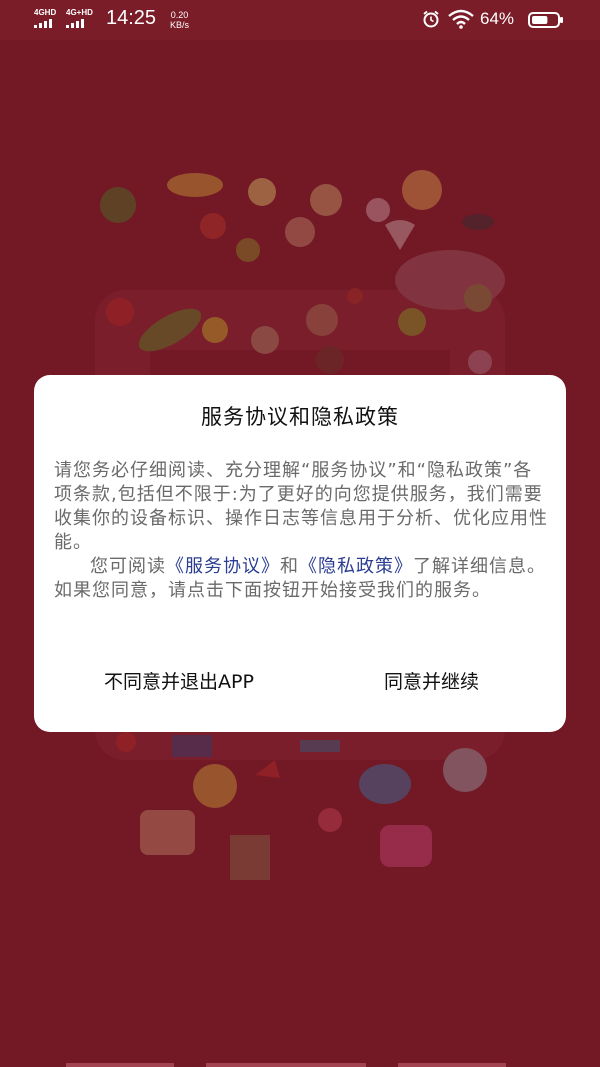 This screenshot has height=1067, width=600. Describe the element at coordinates (461, 19) in the screenshot. I see `wifi-icon` at that location.